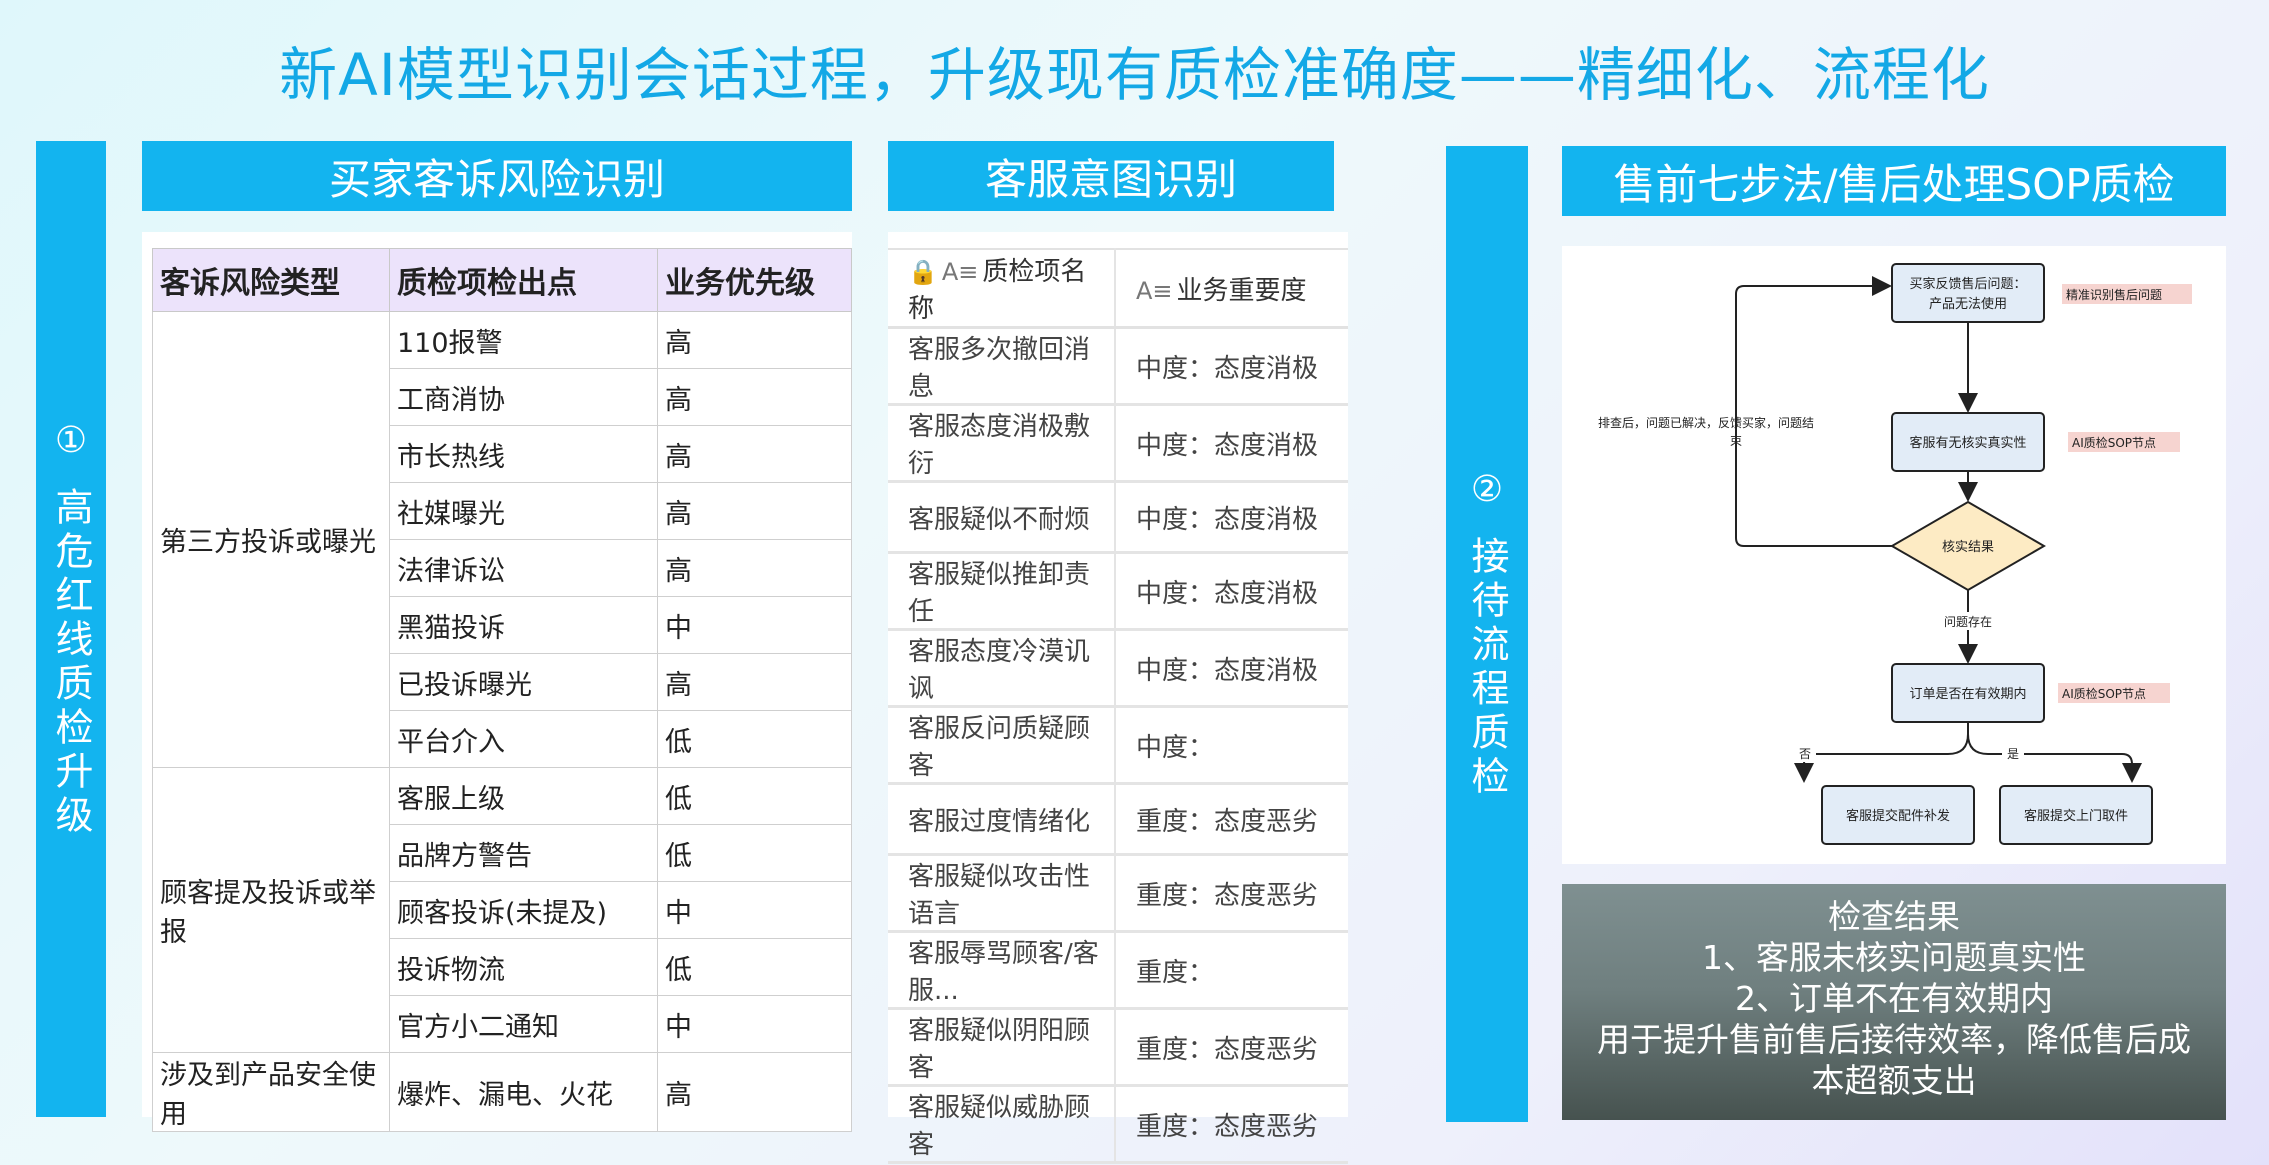  I want to click on item-name-cell: 客服态度消极敷衍, so click(1002, 443).